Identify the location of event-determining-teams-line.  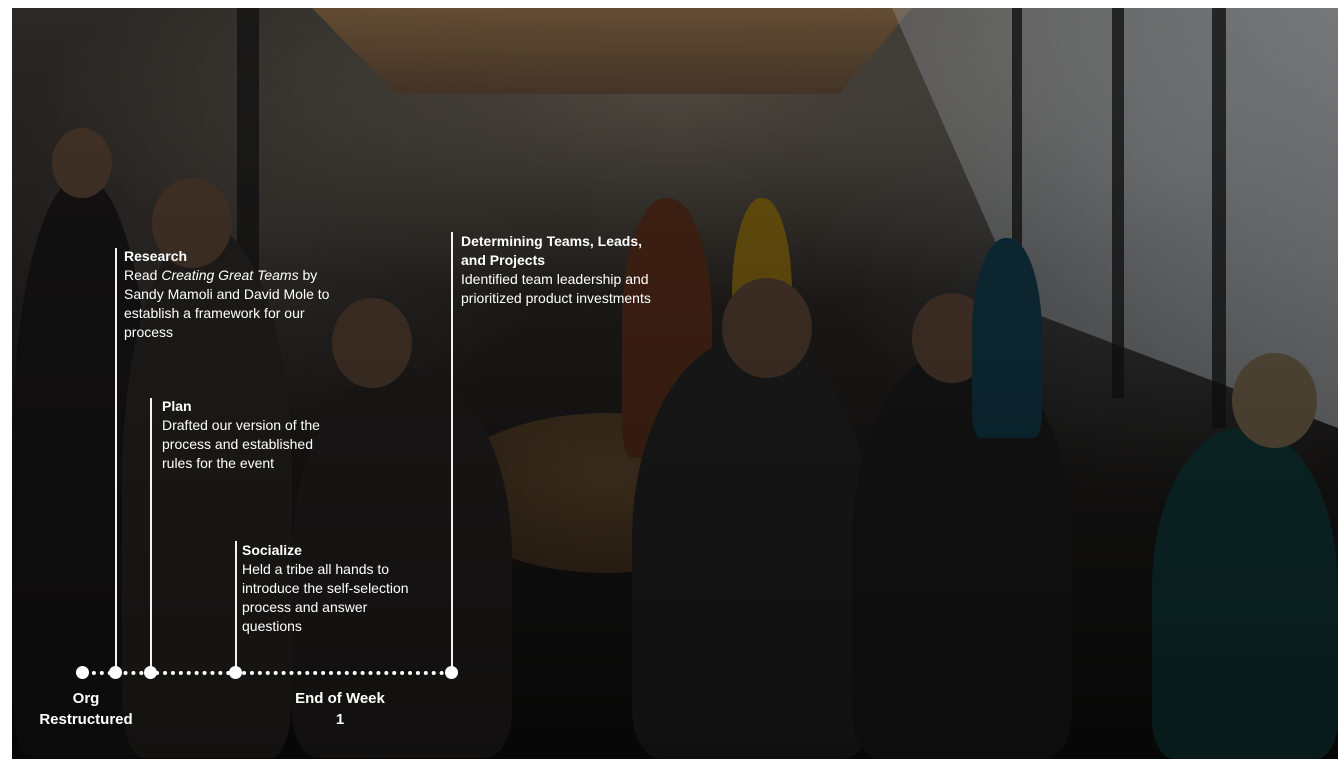
(452, 452).